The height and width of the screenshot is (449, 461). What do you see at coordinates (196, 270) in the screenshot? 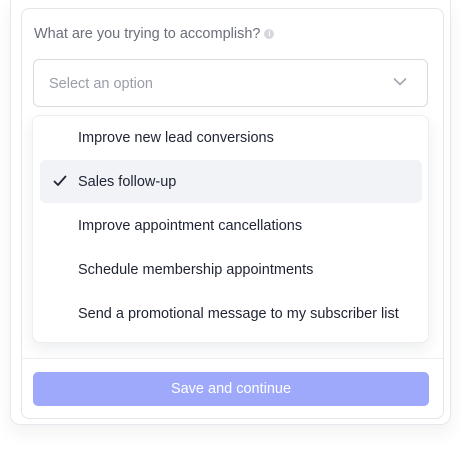
I see `option-label: Schedule membership appointments` at bounding box center [196, 270].